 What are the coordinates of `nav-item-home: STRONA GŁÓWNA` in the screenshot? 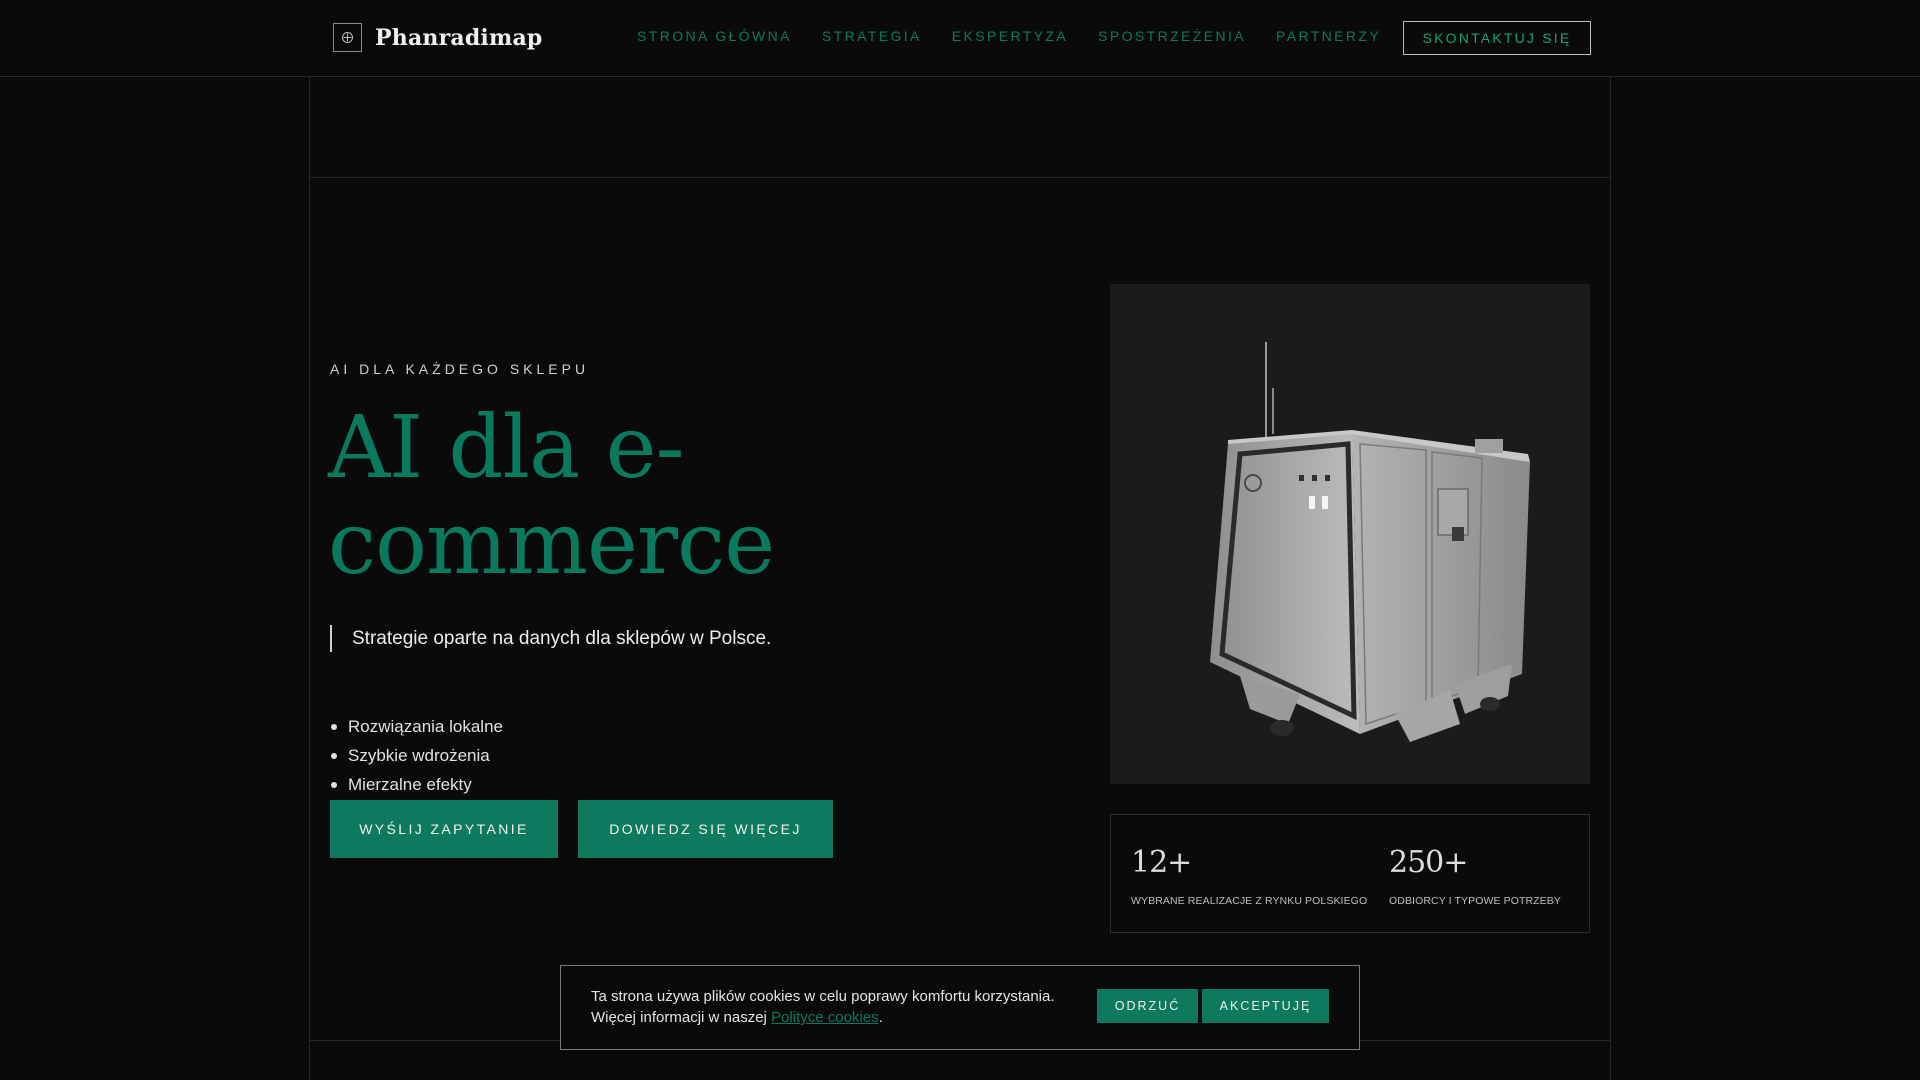 It's located at (714, 36).